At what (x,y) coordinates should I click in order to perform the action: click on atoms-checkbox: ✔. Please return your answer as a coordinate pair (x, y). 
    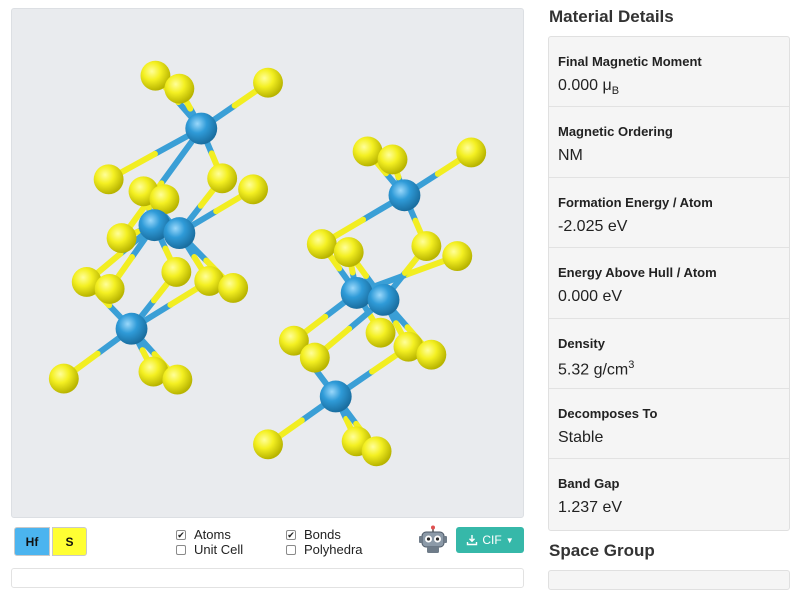
    Looking at the image, I should click on (181, 534).